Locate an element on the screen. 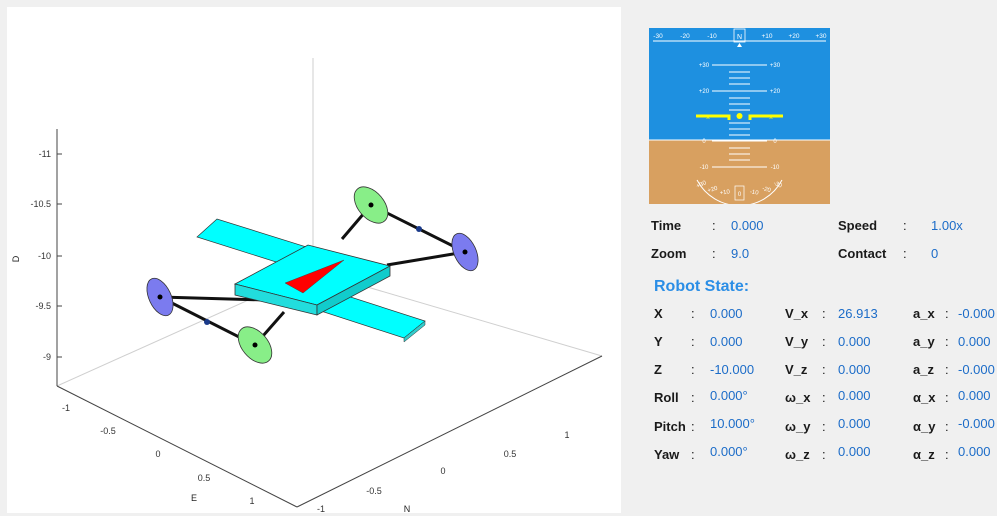  e-tick-label: -0.5 is located at coordinates (108, 431).